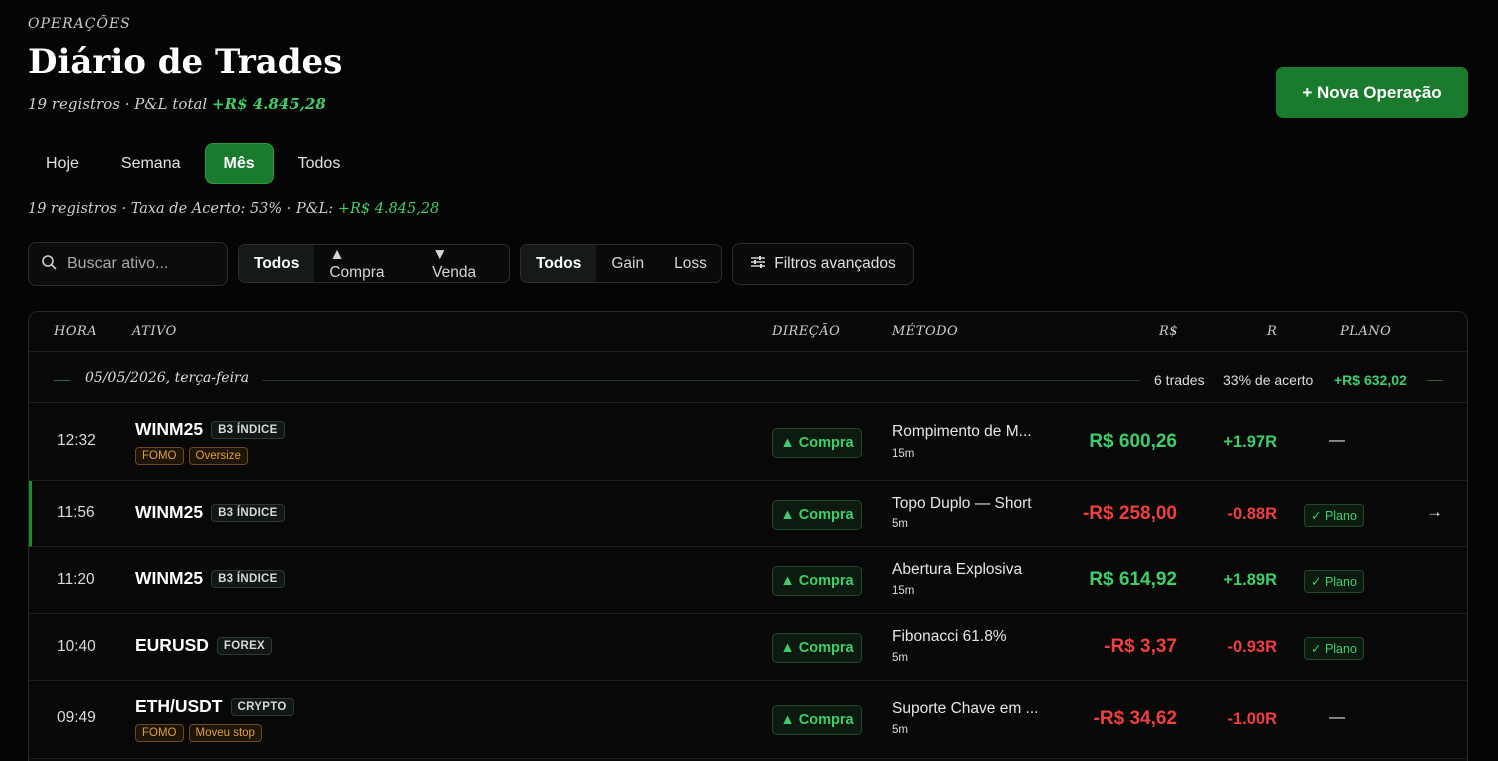 Image resolution: width=1498 pixels, height=761 pixels. Describe the element at coordinates (277, 263) in the screenshot. I see `direction-filter-todos: Todos` at that location.